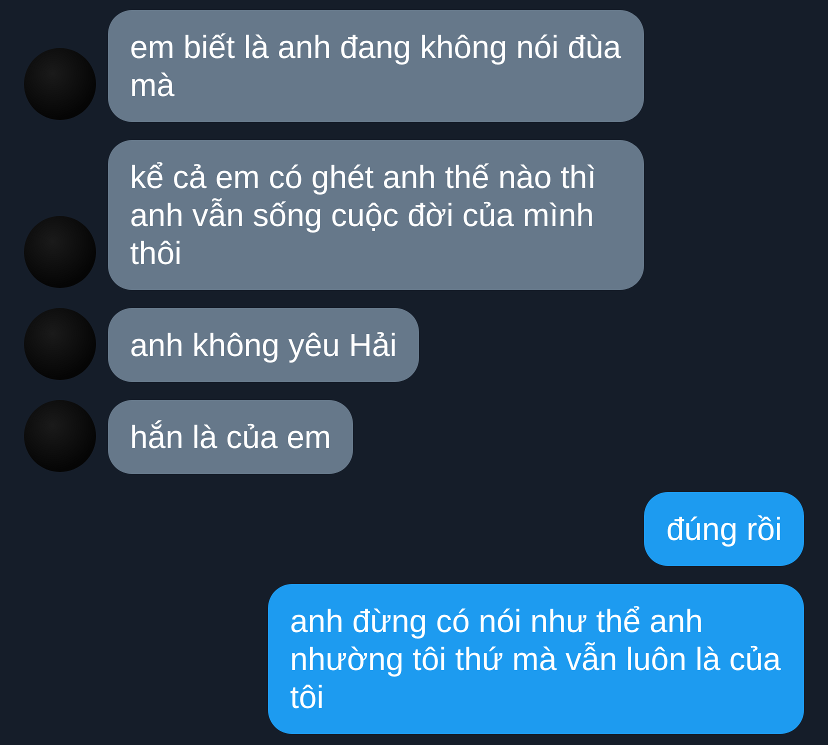 The height and width of the screenshot is (745, 828). I want to click on message-bubble: kể cả em có ghét anh thế nào thì anh vẫn sống cuộc đời của mình thôi, so click(376, 215).